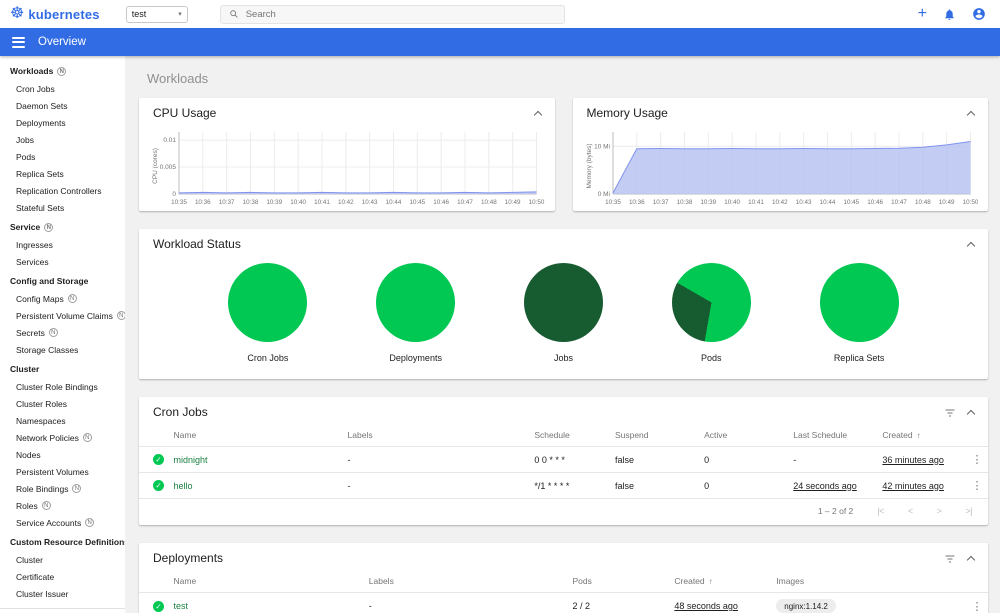  Describe the element at coordinates (465, 202) in the screenshot. I see `svg-text: 10:47` at that location.